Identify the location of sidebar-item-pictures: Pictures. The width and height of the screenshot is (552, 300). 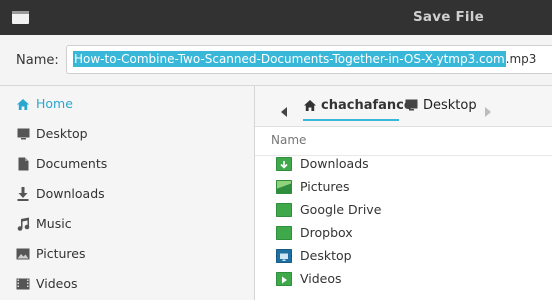
(127, 254).